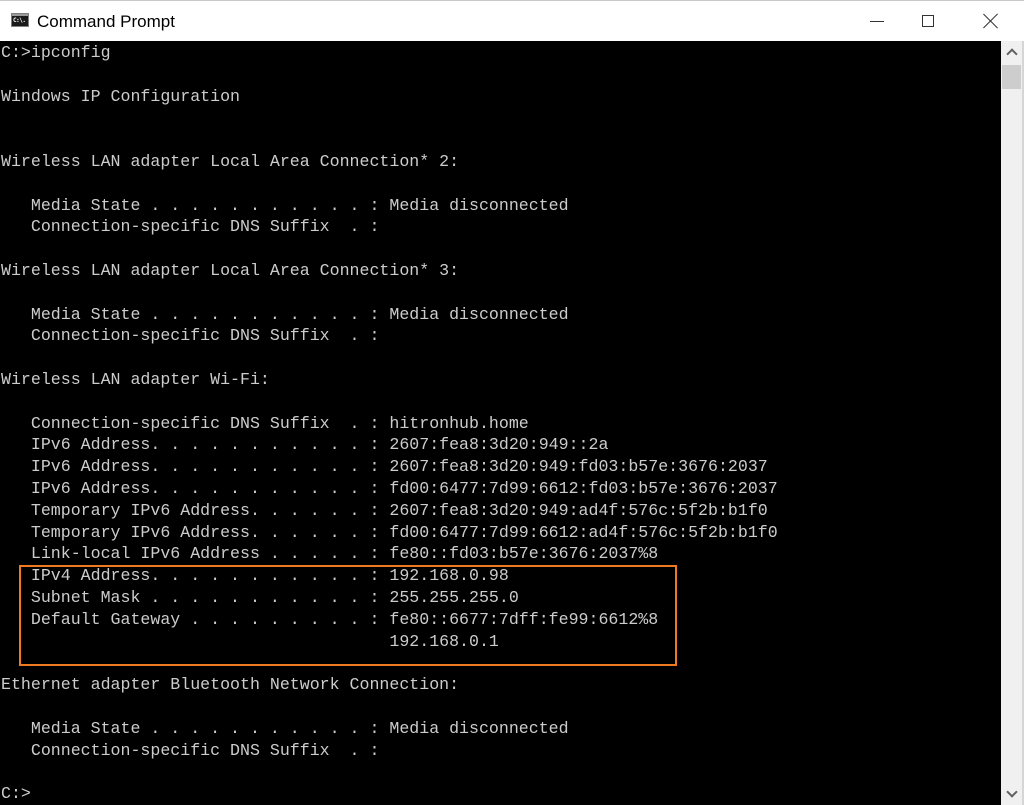 The width and height of the screenshot is (1024, 805). I want to click on title-bar: C:\. Command Prompt, so click(512, 21).